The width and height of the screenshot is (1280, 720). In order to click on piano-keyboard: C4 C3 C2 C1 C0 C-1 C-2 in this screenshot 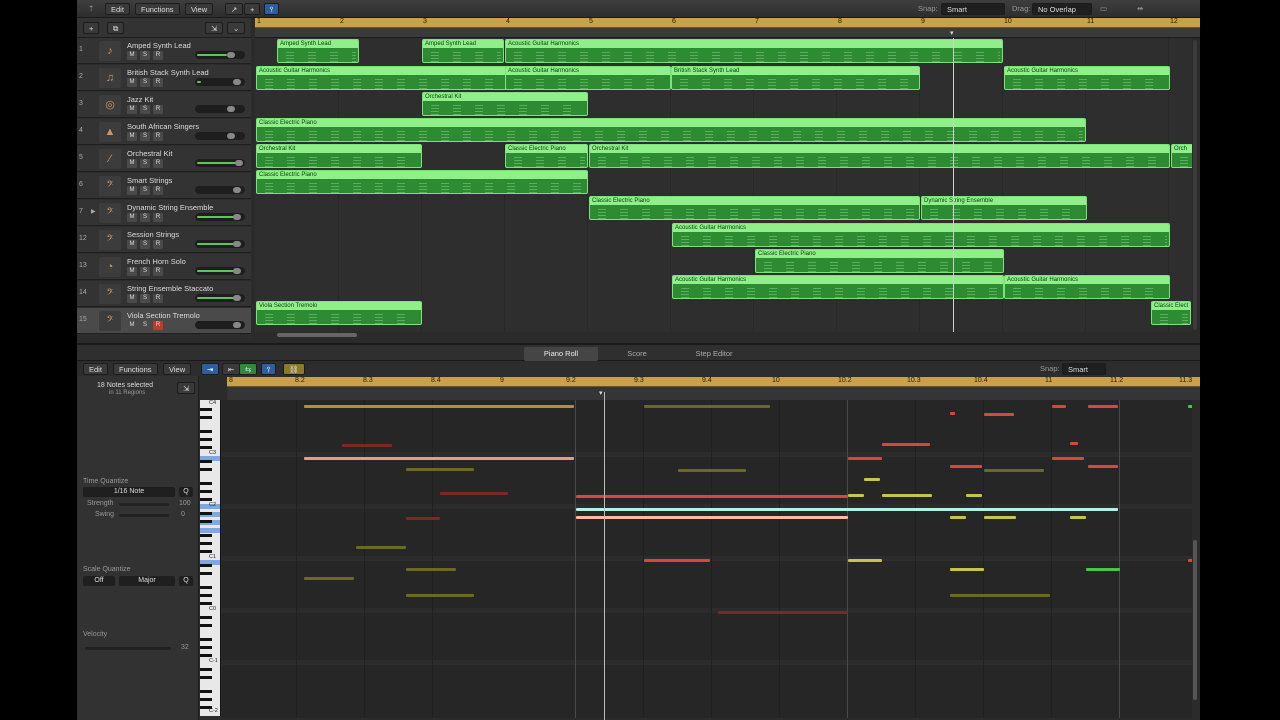, I will do `click(210, 558)`.